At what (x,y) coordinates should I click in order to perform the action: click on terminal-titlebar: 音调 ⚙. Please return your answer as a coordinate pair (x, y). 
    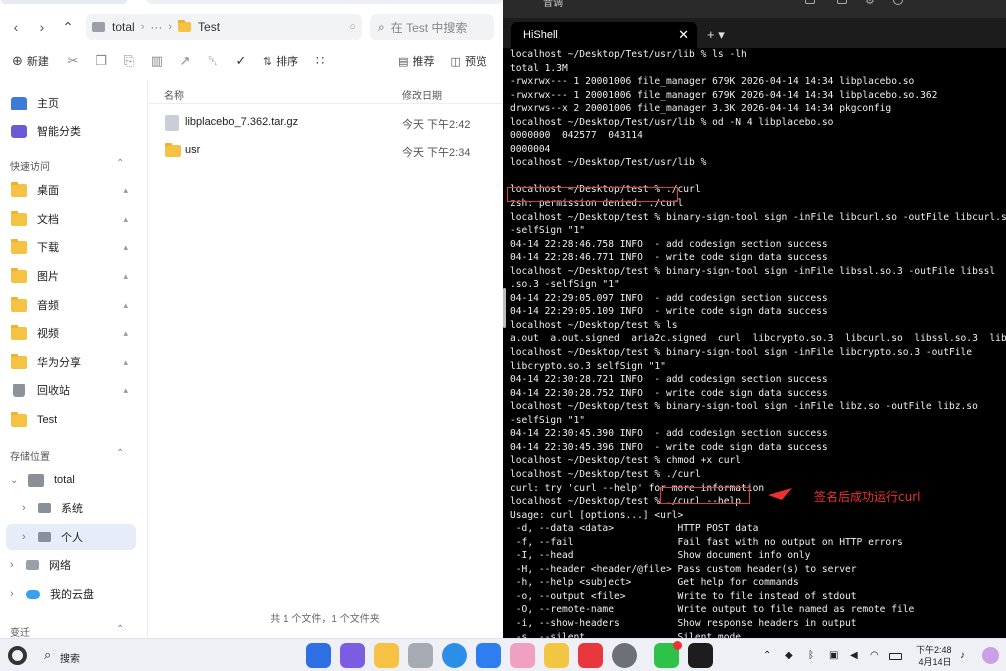
    Looking at the image, I should click on (754, 9).